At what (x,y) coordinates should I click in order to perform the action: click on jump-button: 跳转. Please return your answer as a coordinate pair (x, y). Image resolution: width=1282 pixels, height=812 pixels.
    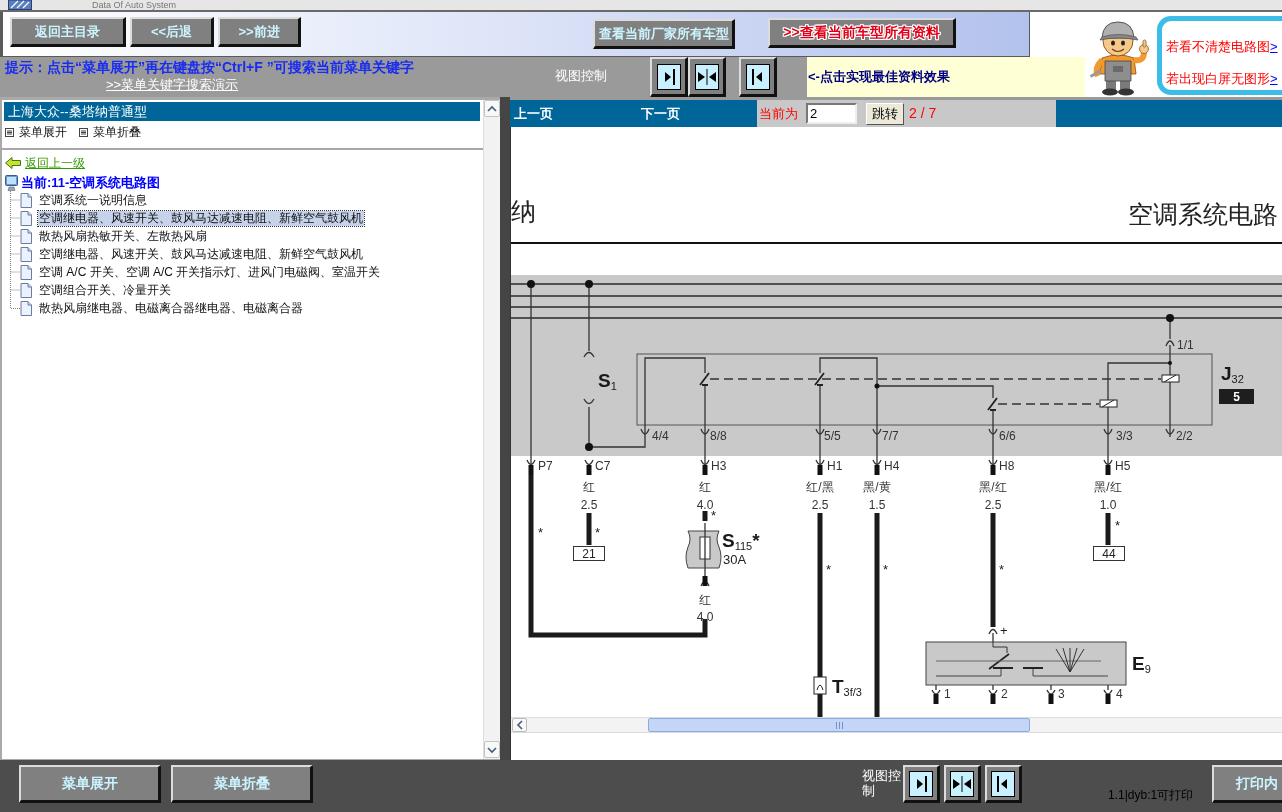
    Looking at the image, I should click on (885, 113).